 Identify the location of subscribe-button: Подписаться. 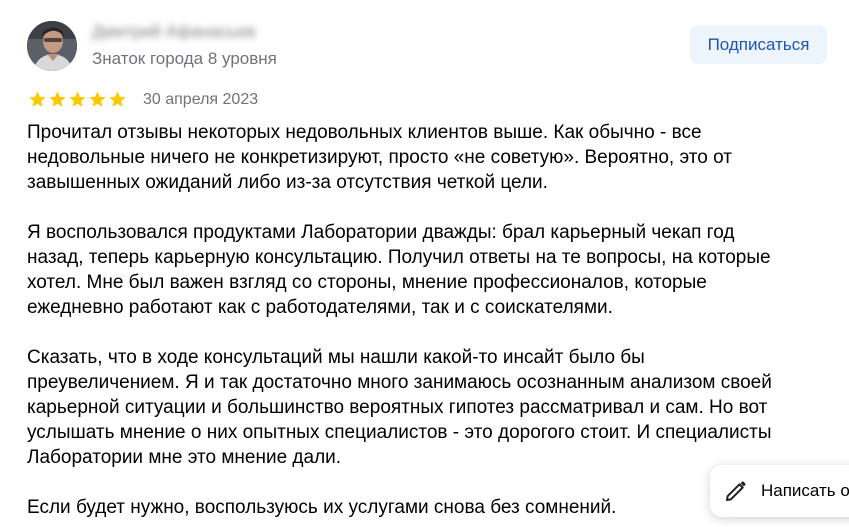
(758, 44).